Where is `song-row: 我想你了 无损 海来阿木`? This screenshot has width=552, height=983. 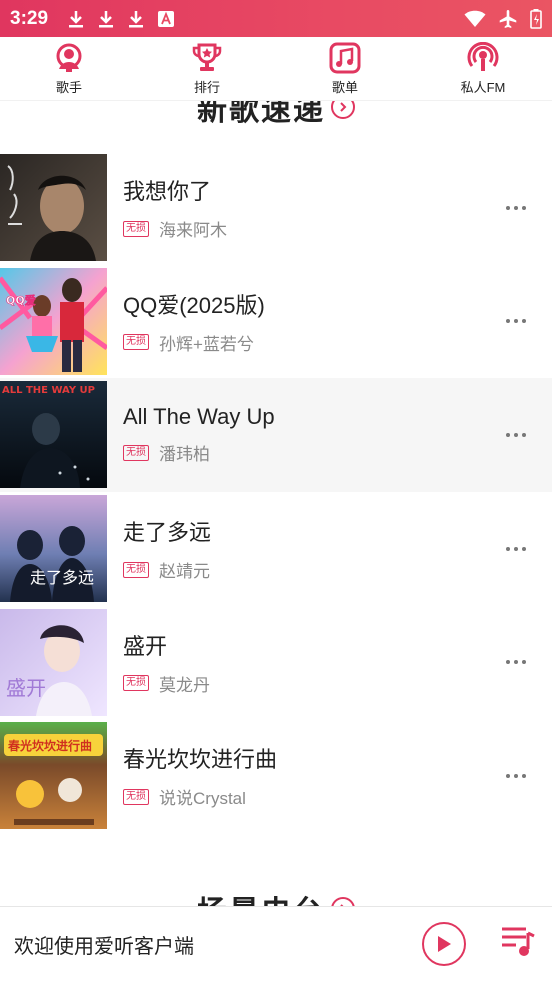 song-row: 我想你了 无损 海来阿木 is located at coordinates (276, 208).